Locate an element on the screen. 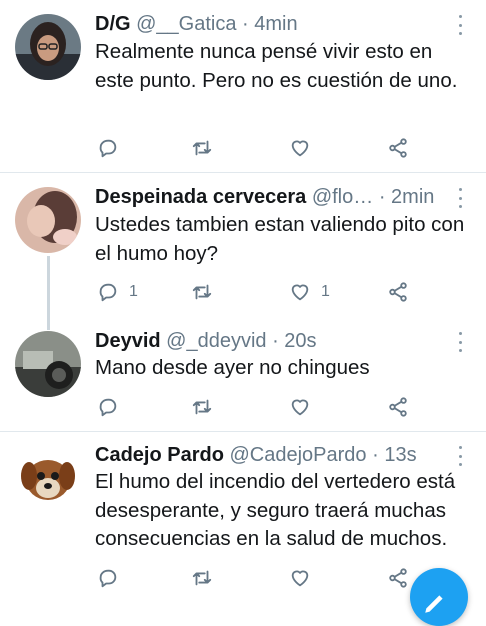 This screenshot has width=486, height=626. user-handle: @_ddeyvid is located at coordinates (216, 341).